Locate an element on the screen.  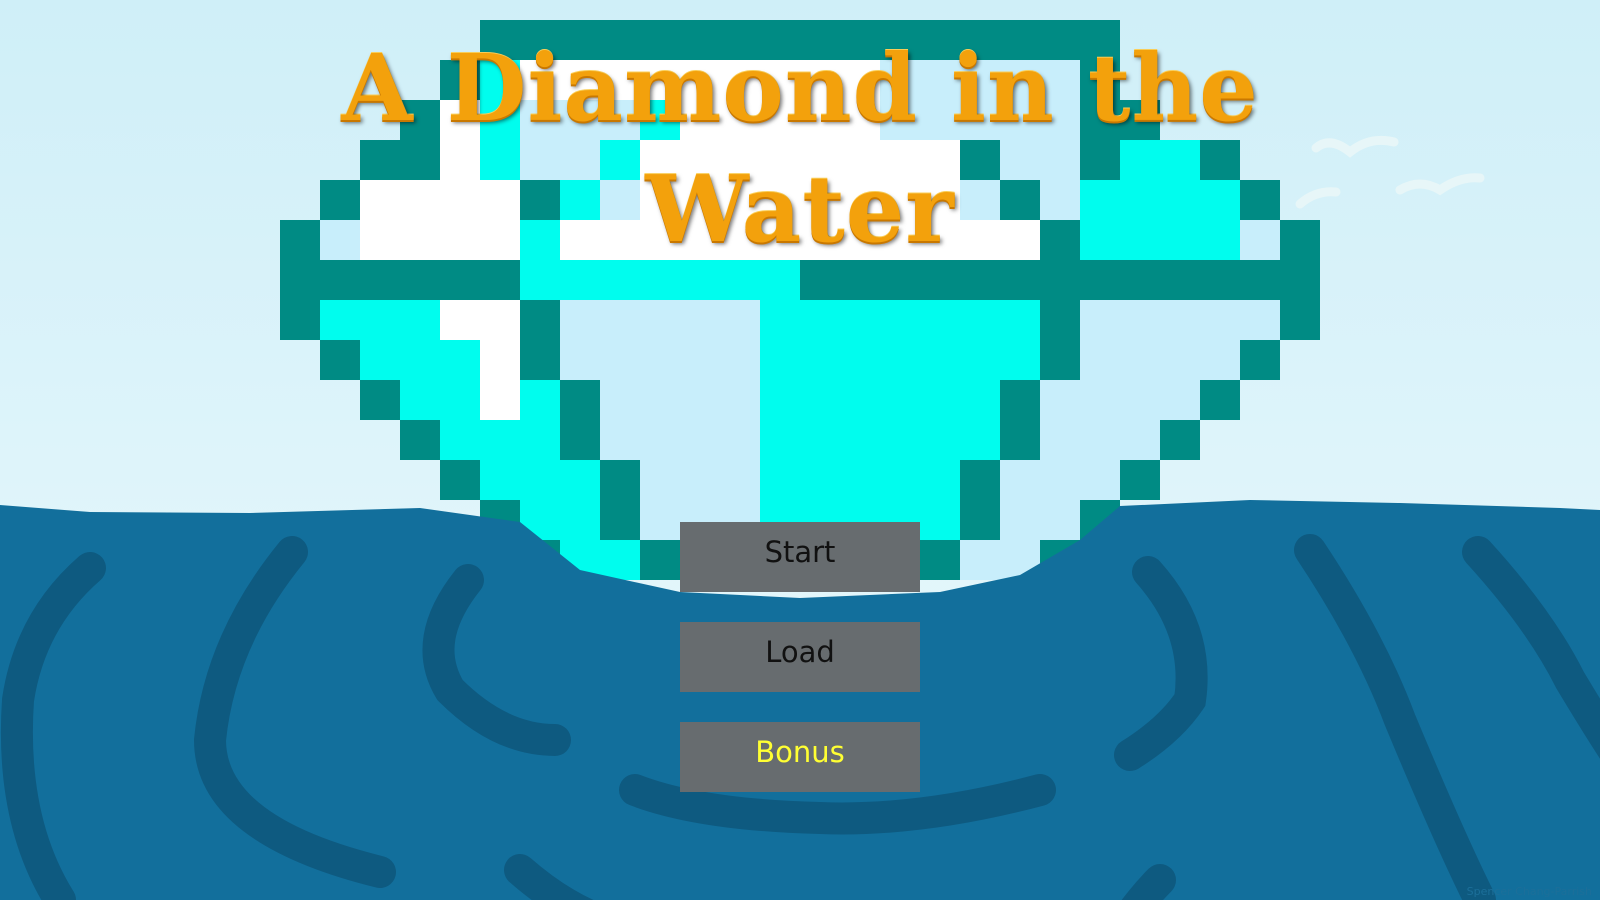
load-button-label: Load is located at coordinates (800, 652).